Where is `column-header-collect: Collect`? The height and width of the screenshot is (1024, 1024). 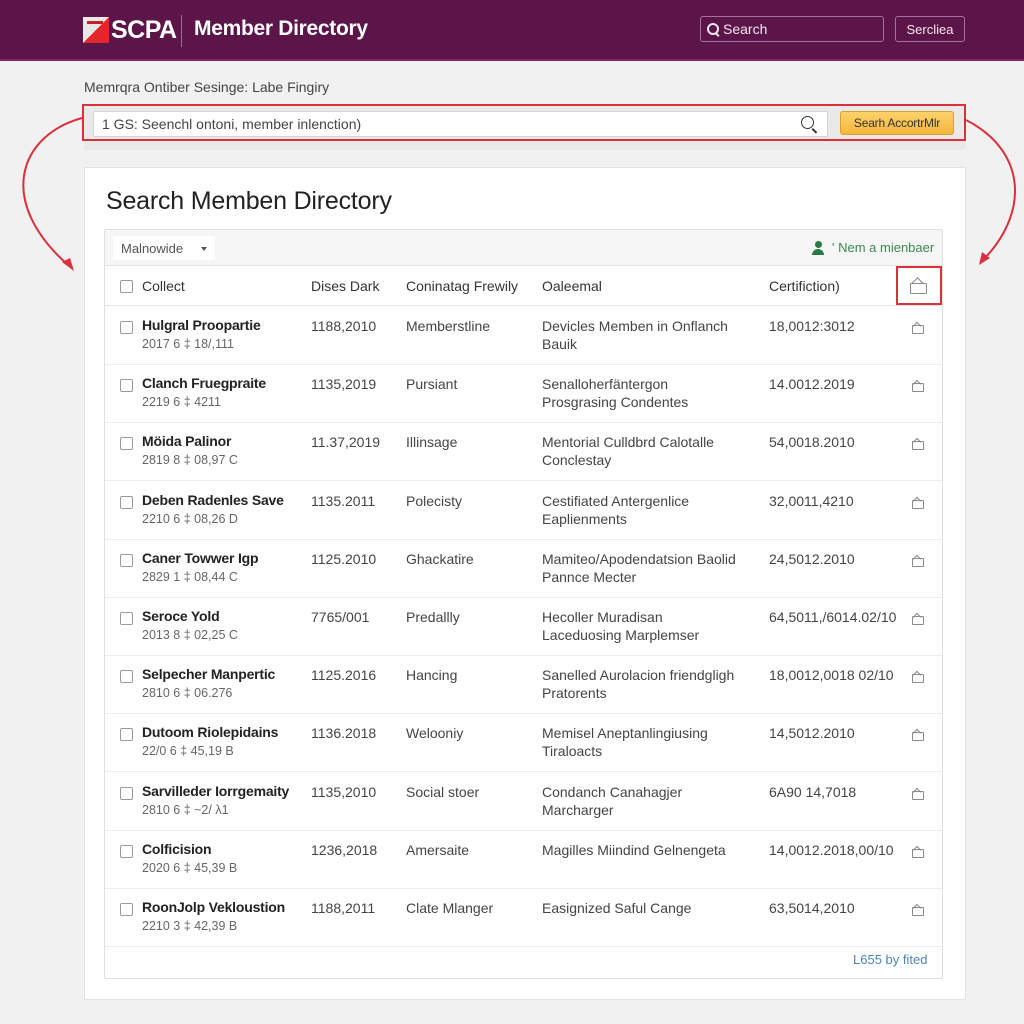 column-header-collect: Collect is located at coordinates (163, 286).